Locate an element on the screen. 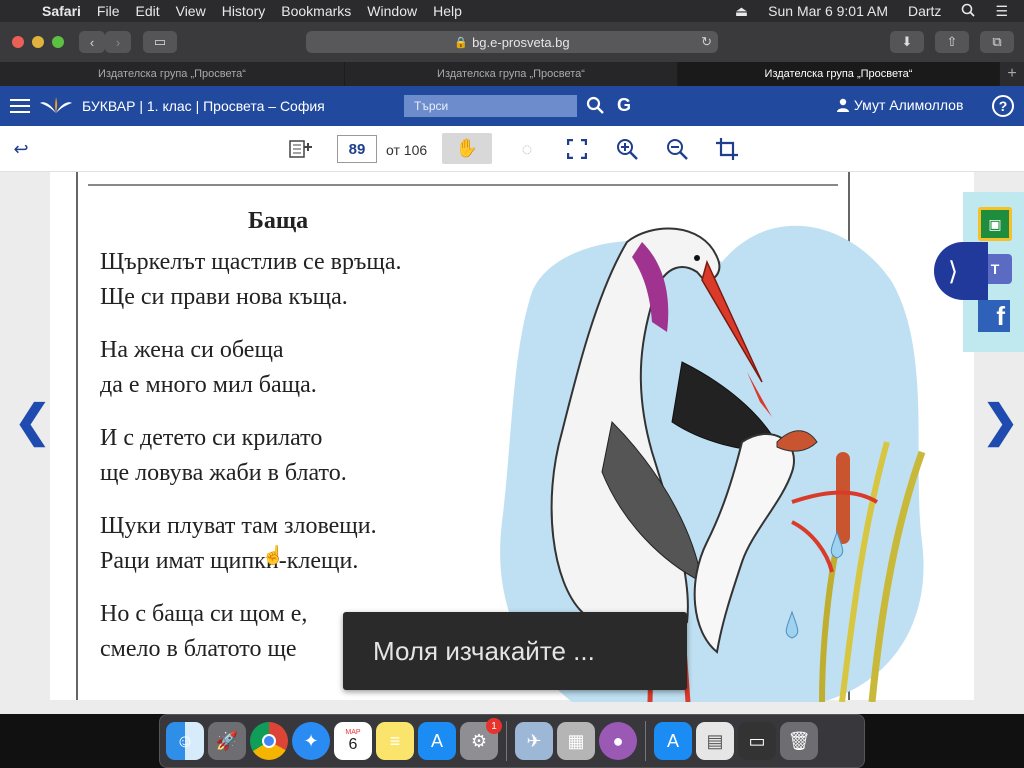  app-store-icon: A is located at coordinates (437, 741).